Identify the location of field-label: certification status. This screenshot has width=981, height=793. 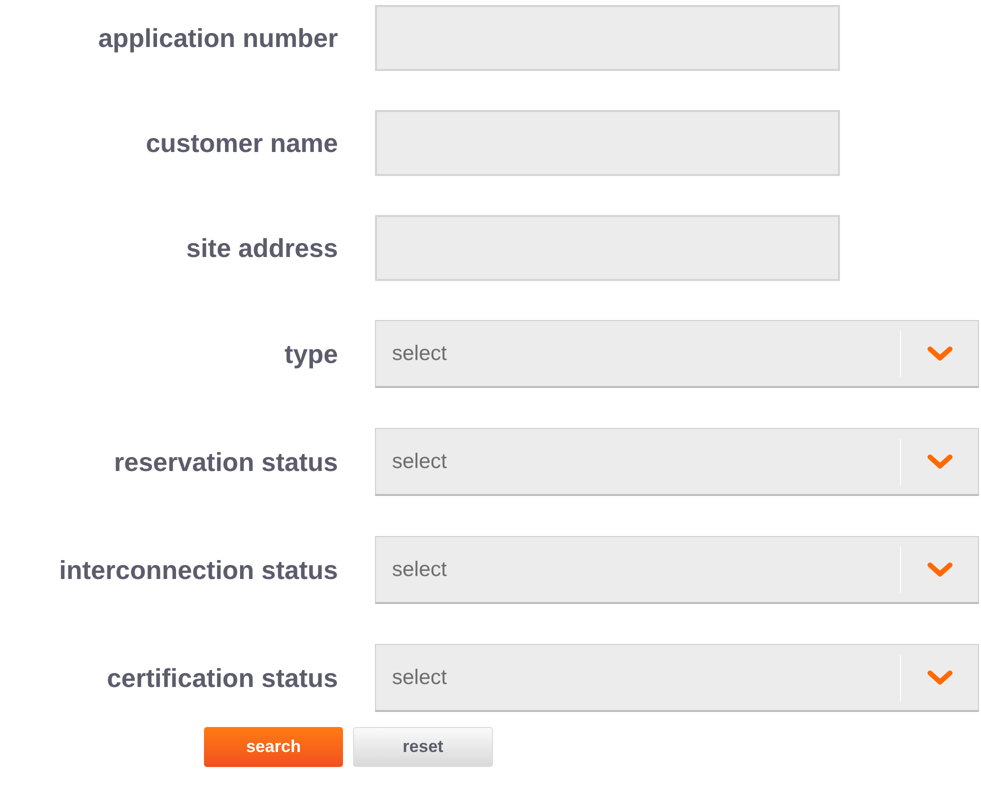
(222, 678).